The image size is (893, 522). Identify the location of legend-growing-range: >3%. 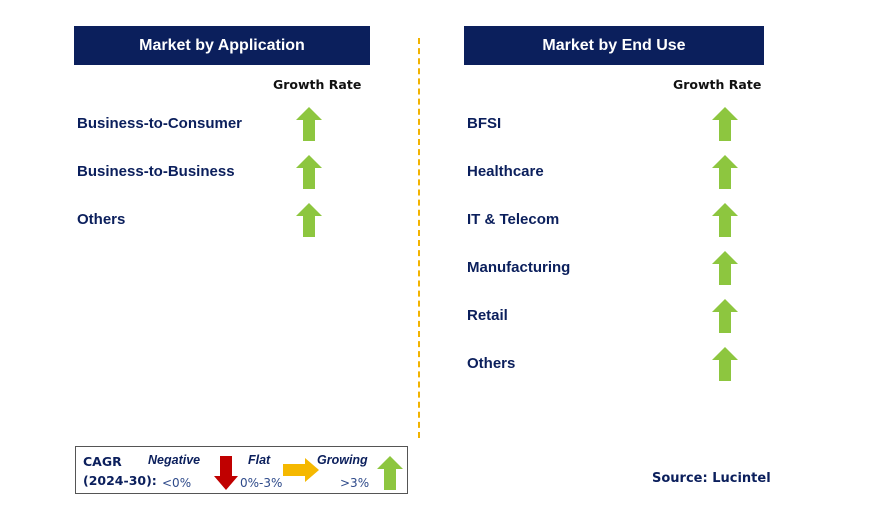
(355, 483).